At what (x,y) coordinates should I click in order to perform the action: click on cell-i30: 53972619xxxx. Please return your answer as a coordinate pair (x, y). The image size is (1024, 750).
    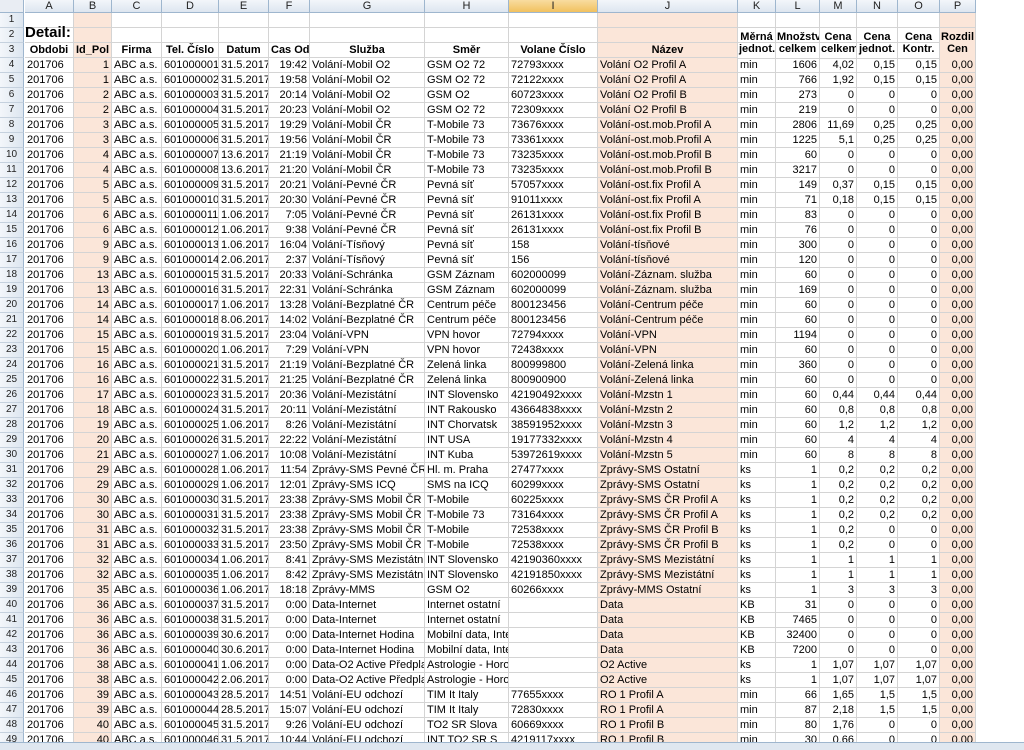
    Looking at the image, I should click on (553, 455).